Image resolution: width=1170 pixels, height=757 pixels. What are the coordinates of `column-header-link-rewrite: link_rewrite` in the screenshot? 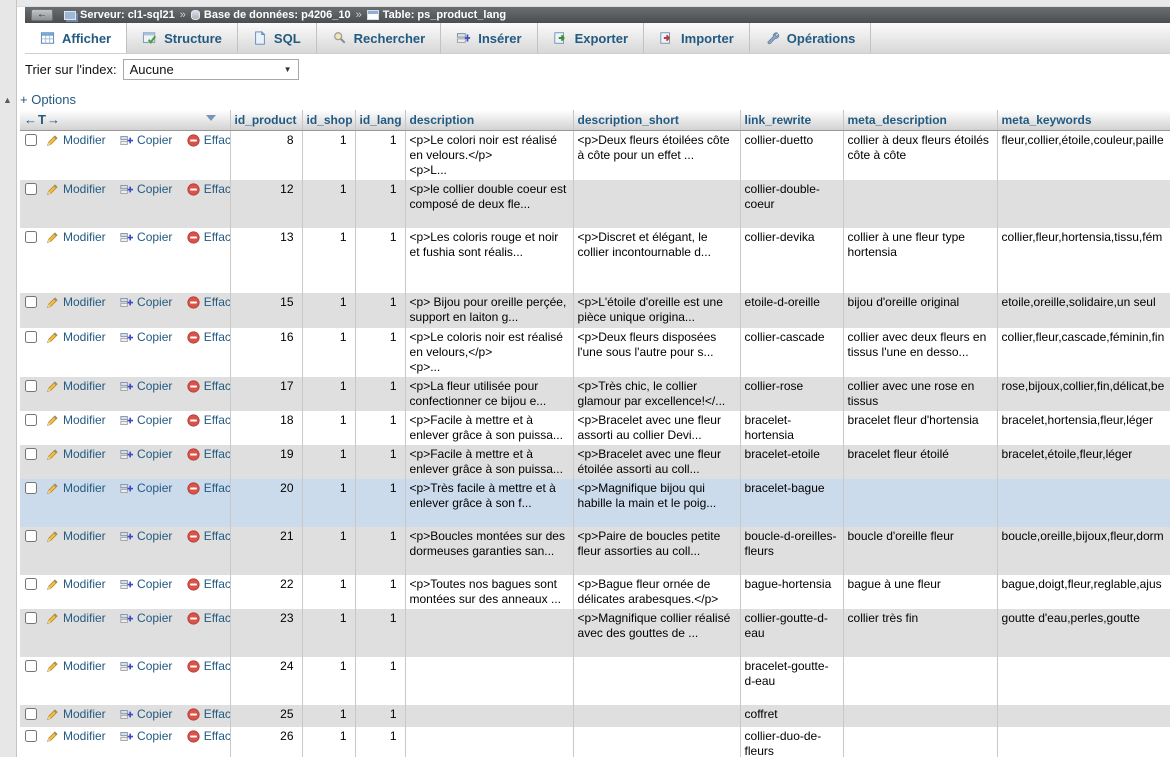 It's located at (792, 120).